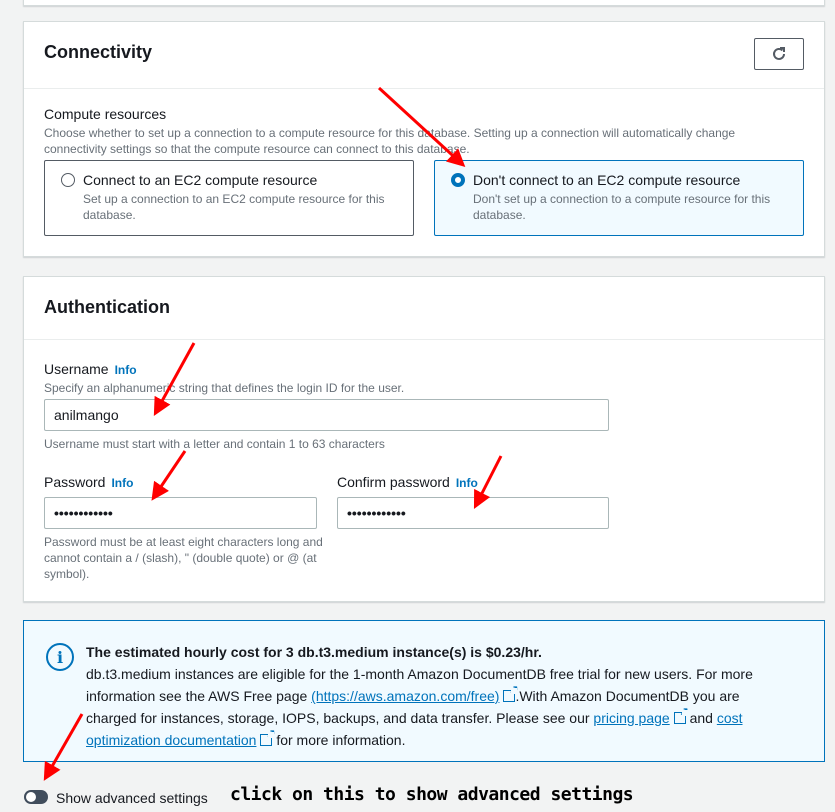 The image size is (835, 812). What do you see at coordinates (68, 180) in the screenshot?
I see `radio-connect-ec2` at bounding box center [68, 180].